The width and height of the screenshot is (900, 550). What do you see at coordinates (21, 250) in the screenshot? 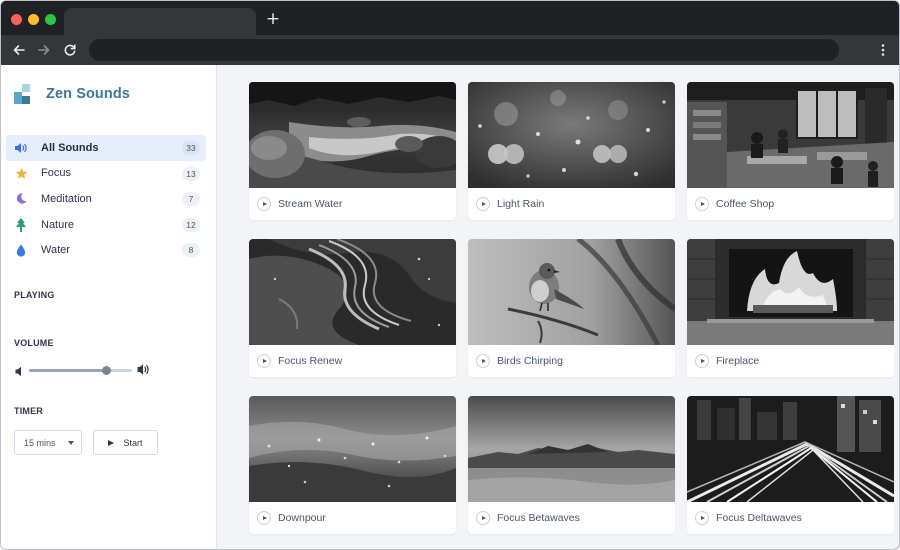
I see `water-drop-icon` at bounding box center [21, 250].